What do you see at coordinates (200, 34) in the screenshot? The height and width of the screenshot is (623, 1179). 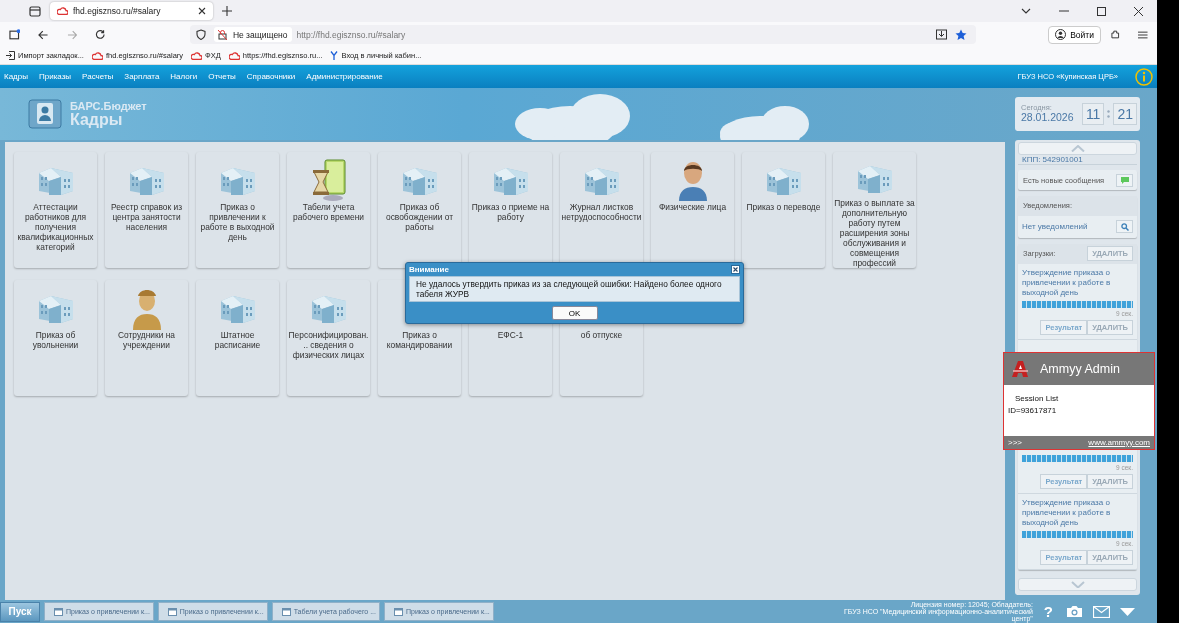 I see `shield-icon` at bounding box center [200, 34].